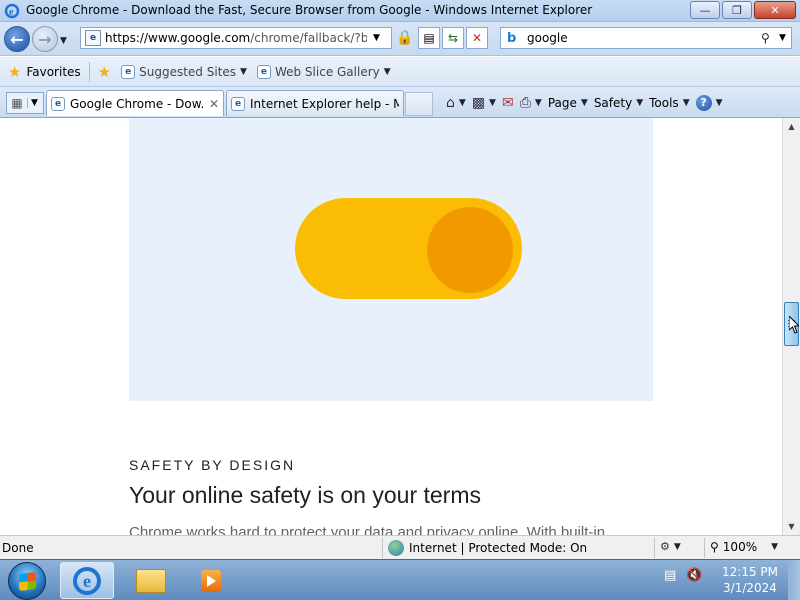  Describe the element at coordinates (694, 575) in the screenshot. I see `volume-muted-icon: 🔇` at that location.